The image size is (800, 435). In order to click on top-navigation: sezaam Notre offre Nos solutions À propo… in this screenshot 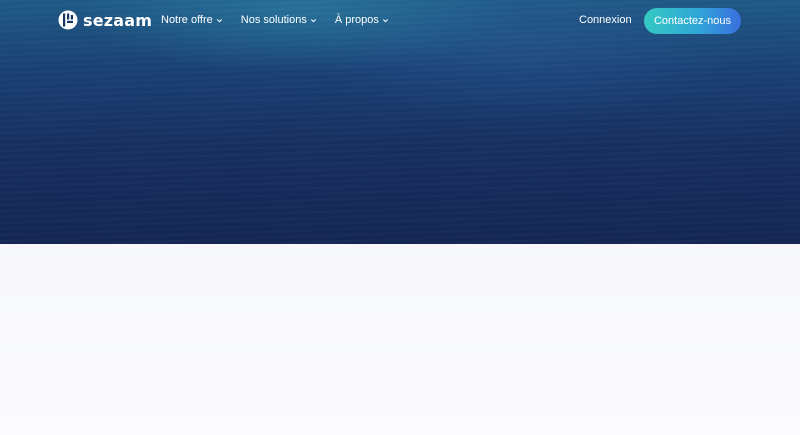, I will do `click(400, 21)`.